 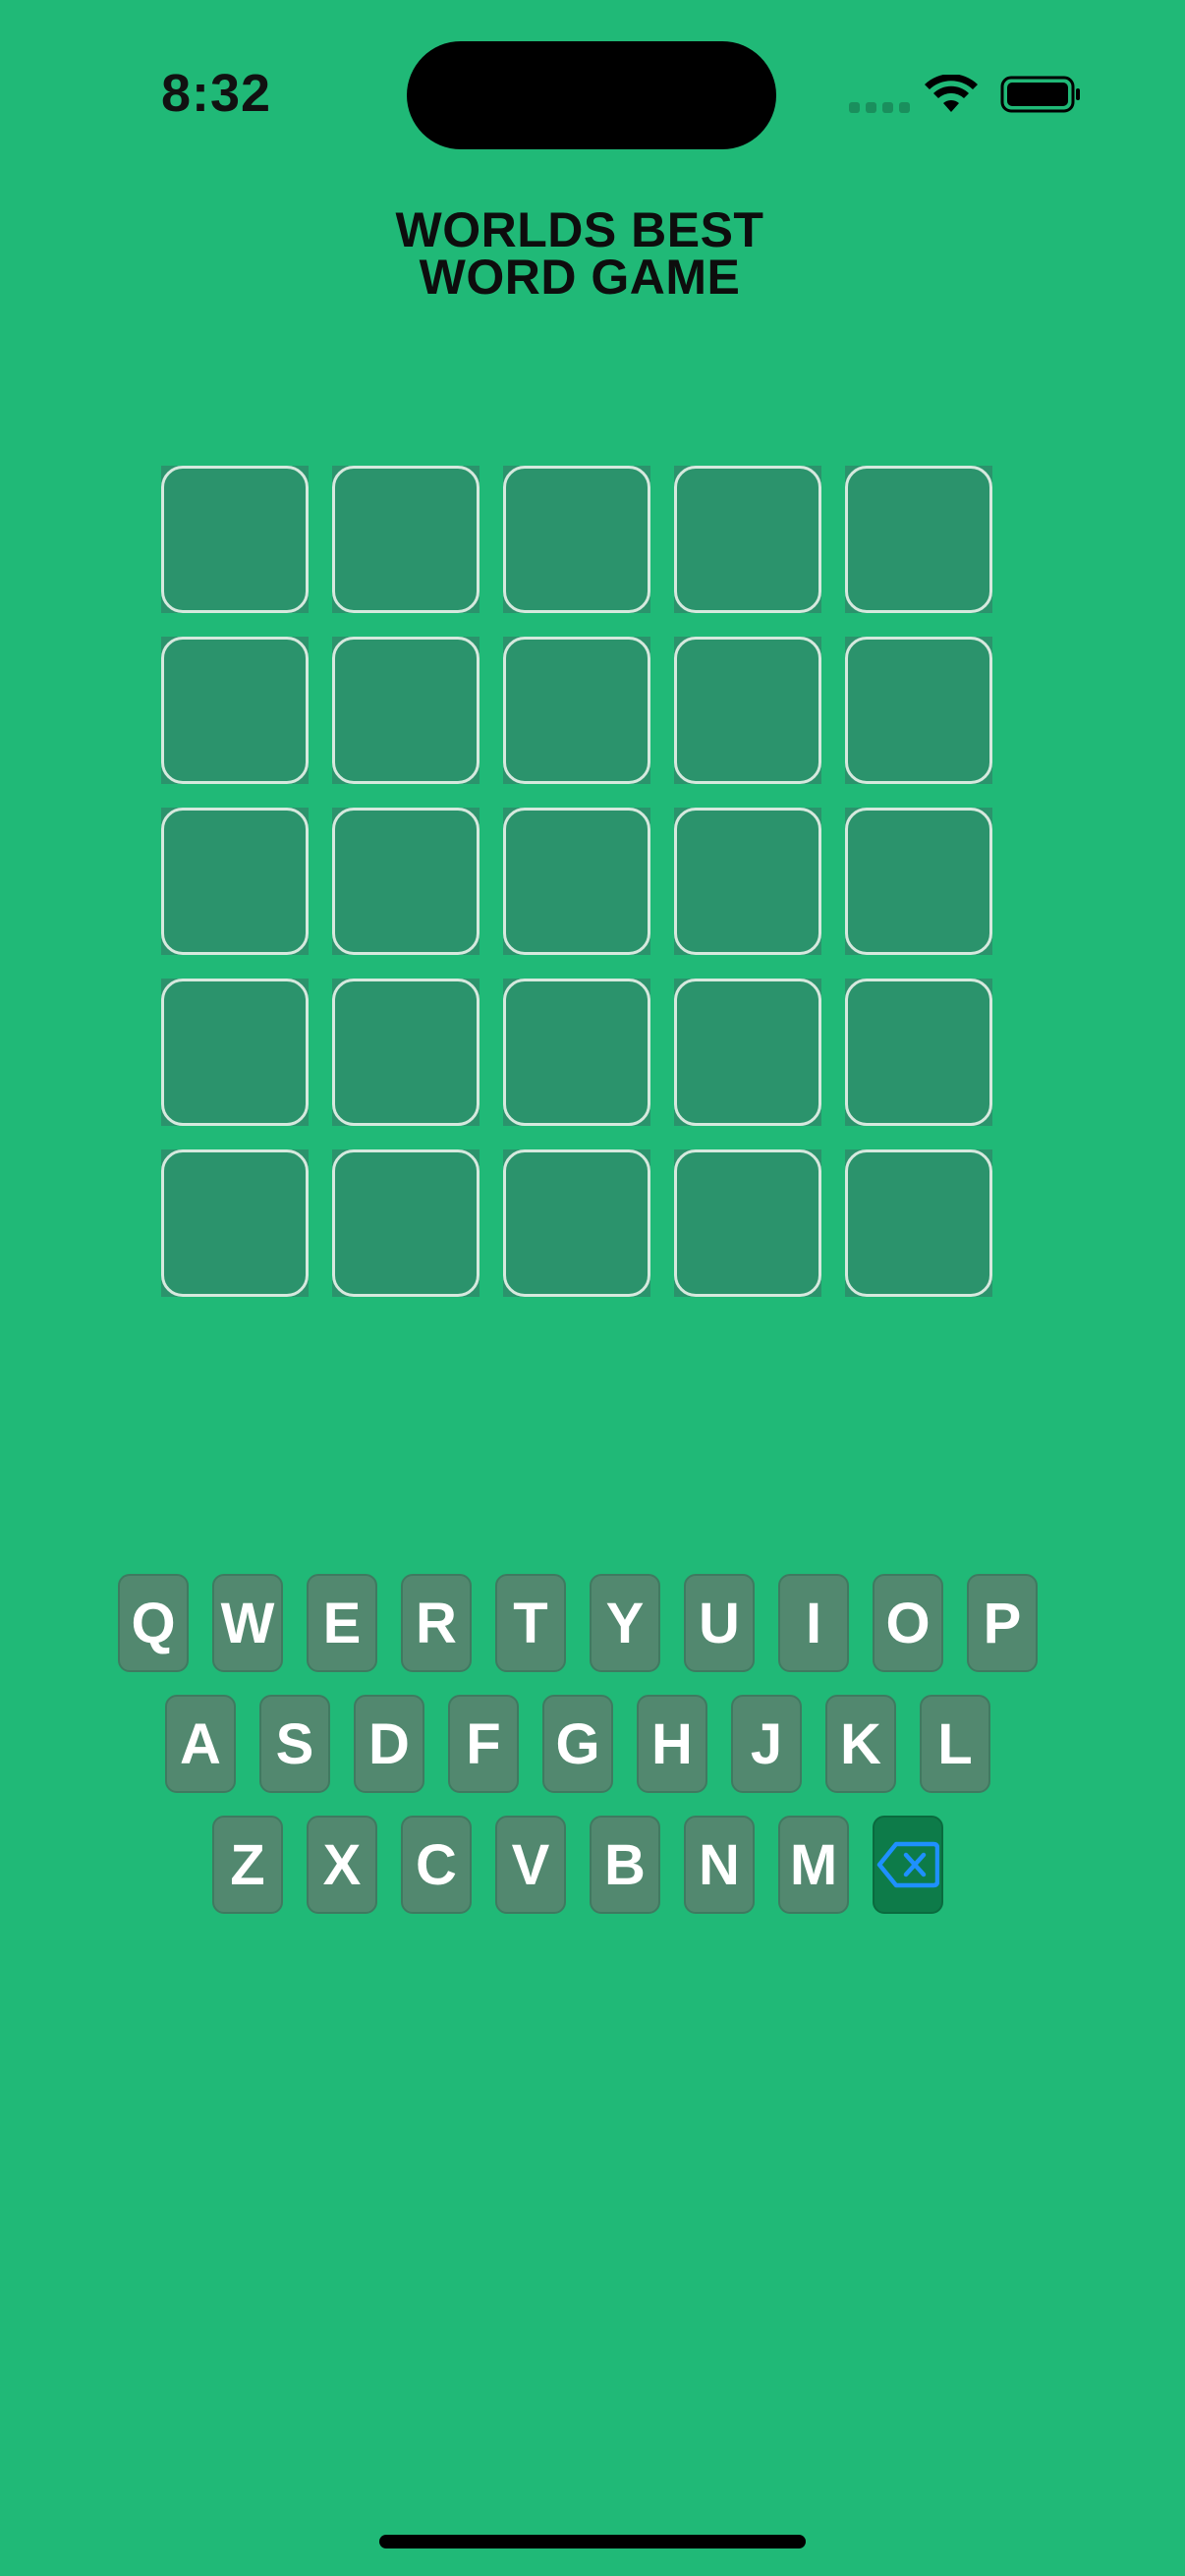 What do you see at coordinates (955, 1744) in the screenshot?
I see `key-l: L` at bounding box center [955, 1744].